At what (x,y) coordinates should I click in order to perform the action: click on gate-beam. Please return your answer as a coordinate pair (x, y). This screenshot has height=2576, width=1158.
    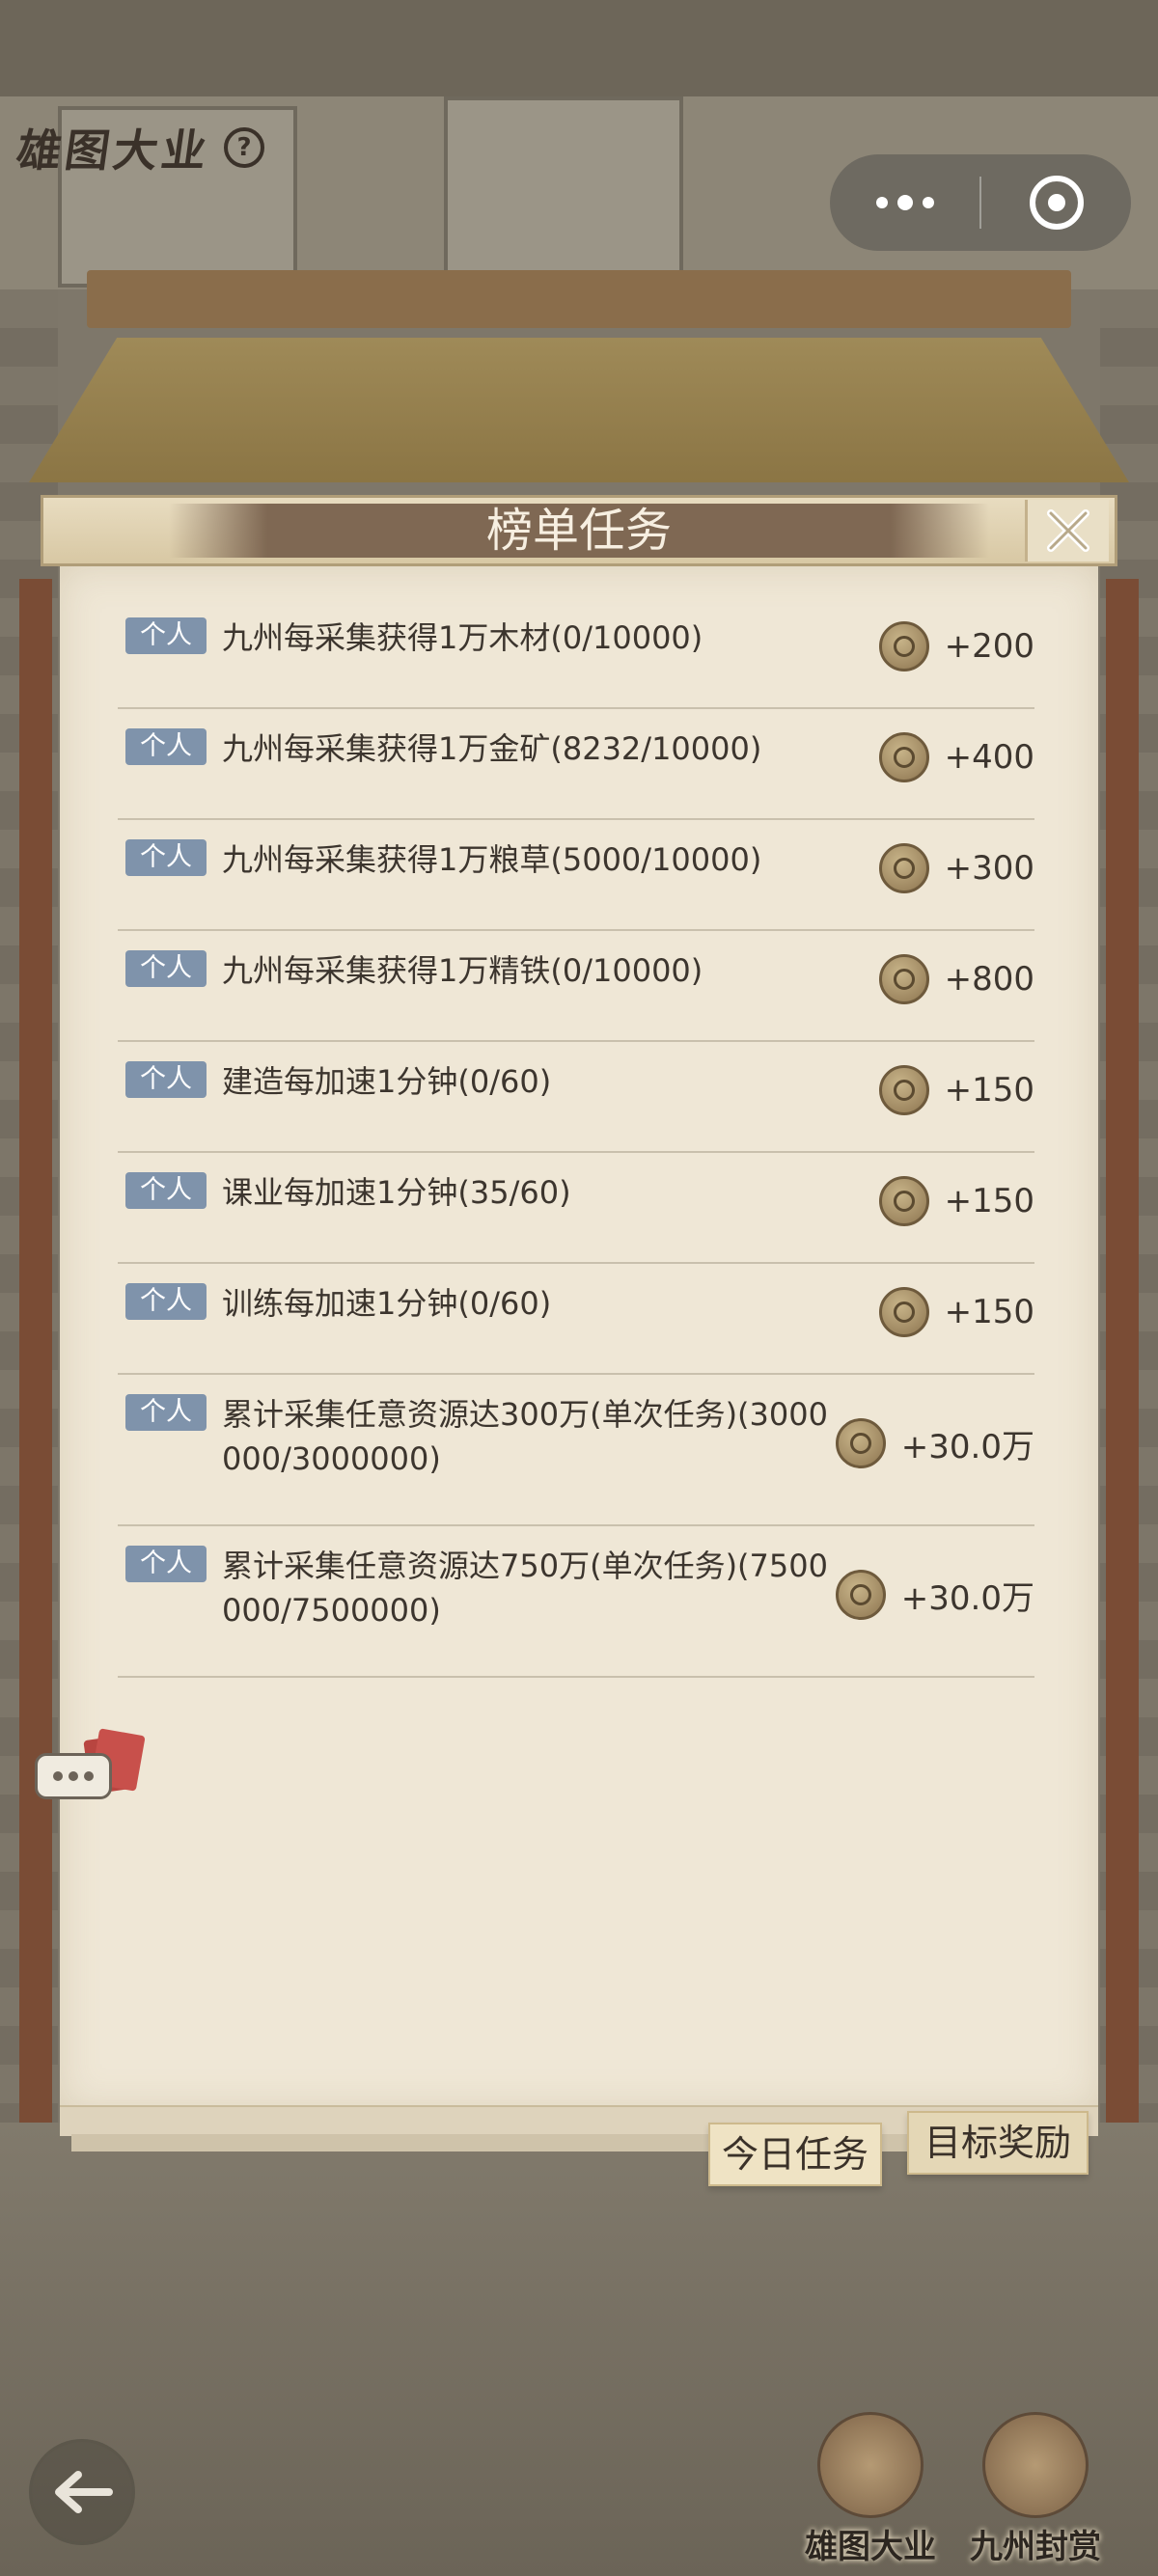
    Looking at the image, I should click on (579, 299).